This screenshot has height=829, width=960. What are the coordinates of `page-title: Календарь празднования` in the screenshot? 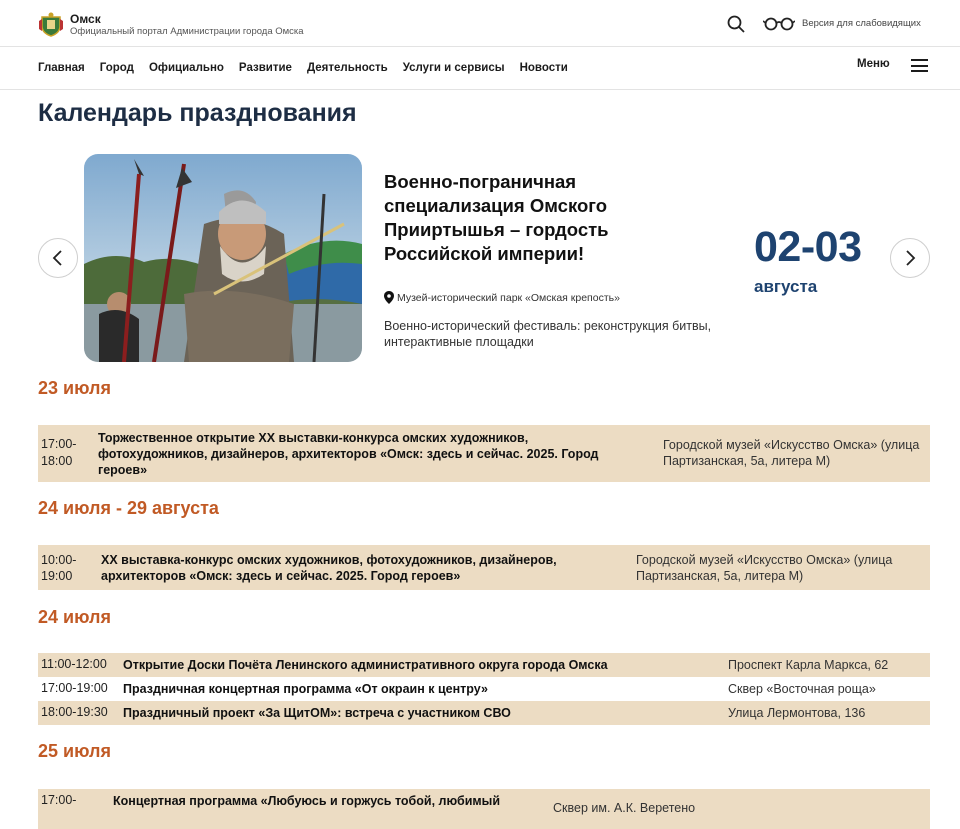 It's located at (197, 113).